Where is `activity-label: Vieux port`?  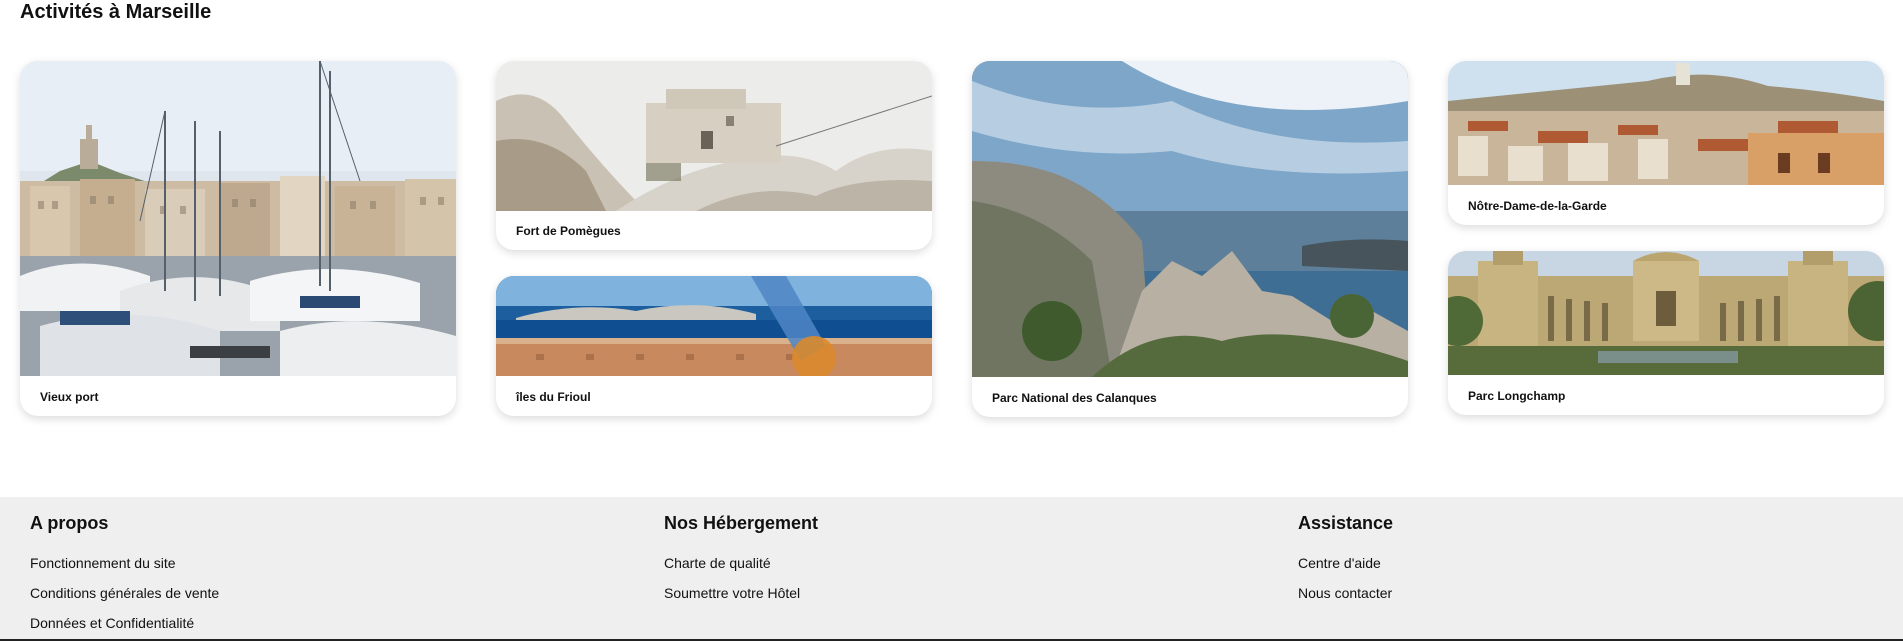
activity-label: Vieux port is located at coordinates (69, 397).